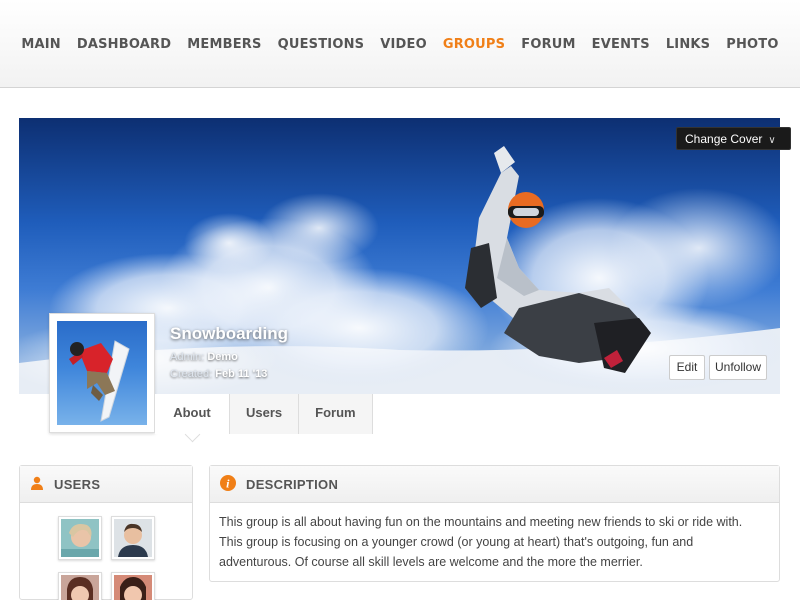 Image resolution: width=800 pixels, height=600 pixels. I want to click on nav-item-forum: FORUM, so click(548, 43).